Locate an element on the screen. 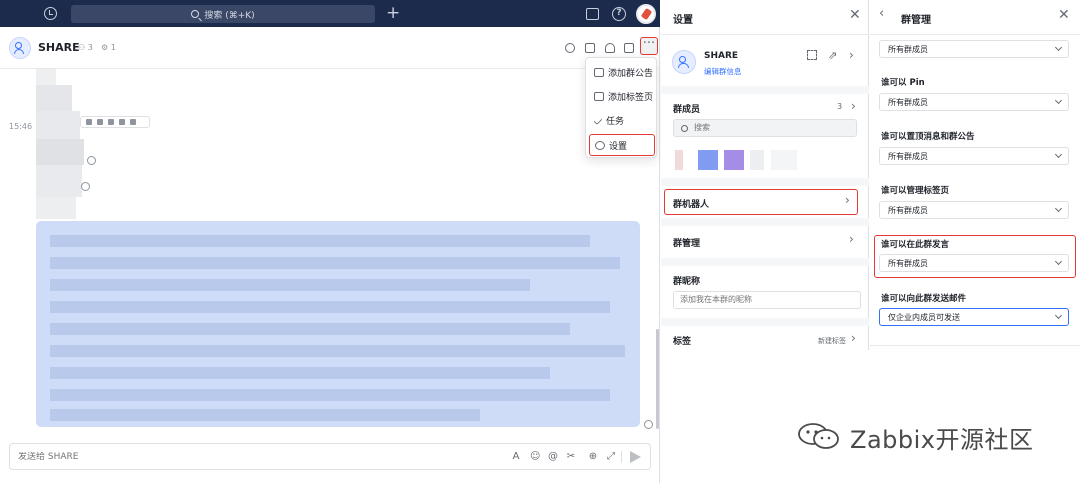 The image size is (1080, 483). edit-group-info-link: 编辑群信息 is located at coordinates (723, 71).